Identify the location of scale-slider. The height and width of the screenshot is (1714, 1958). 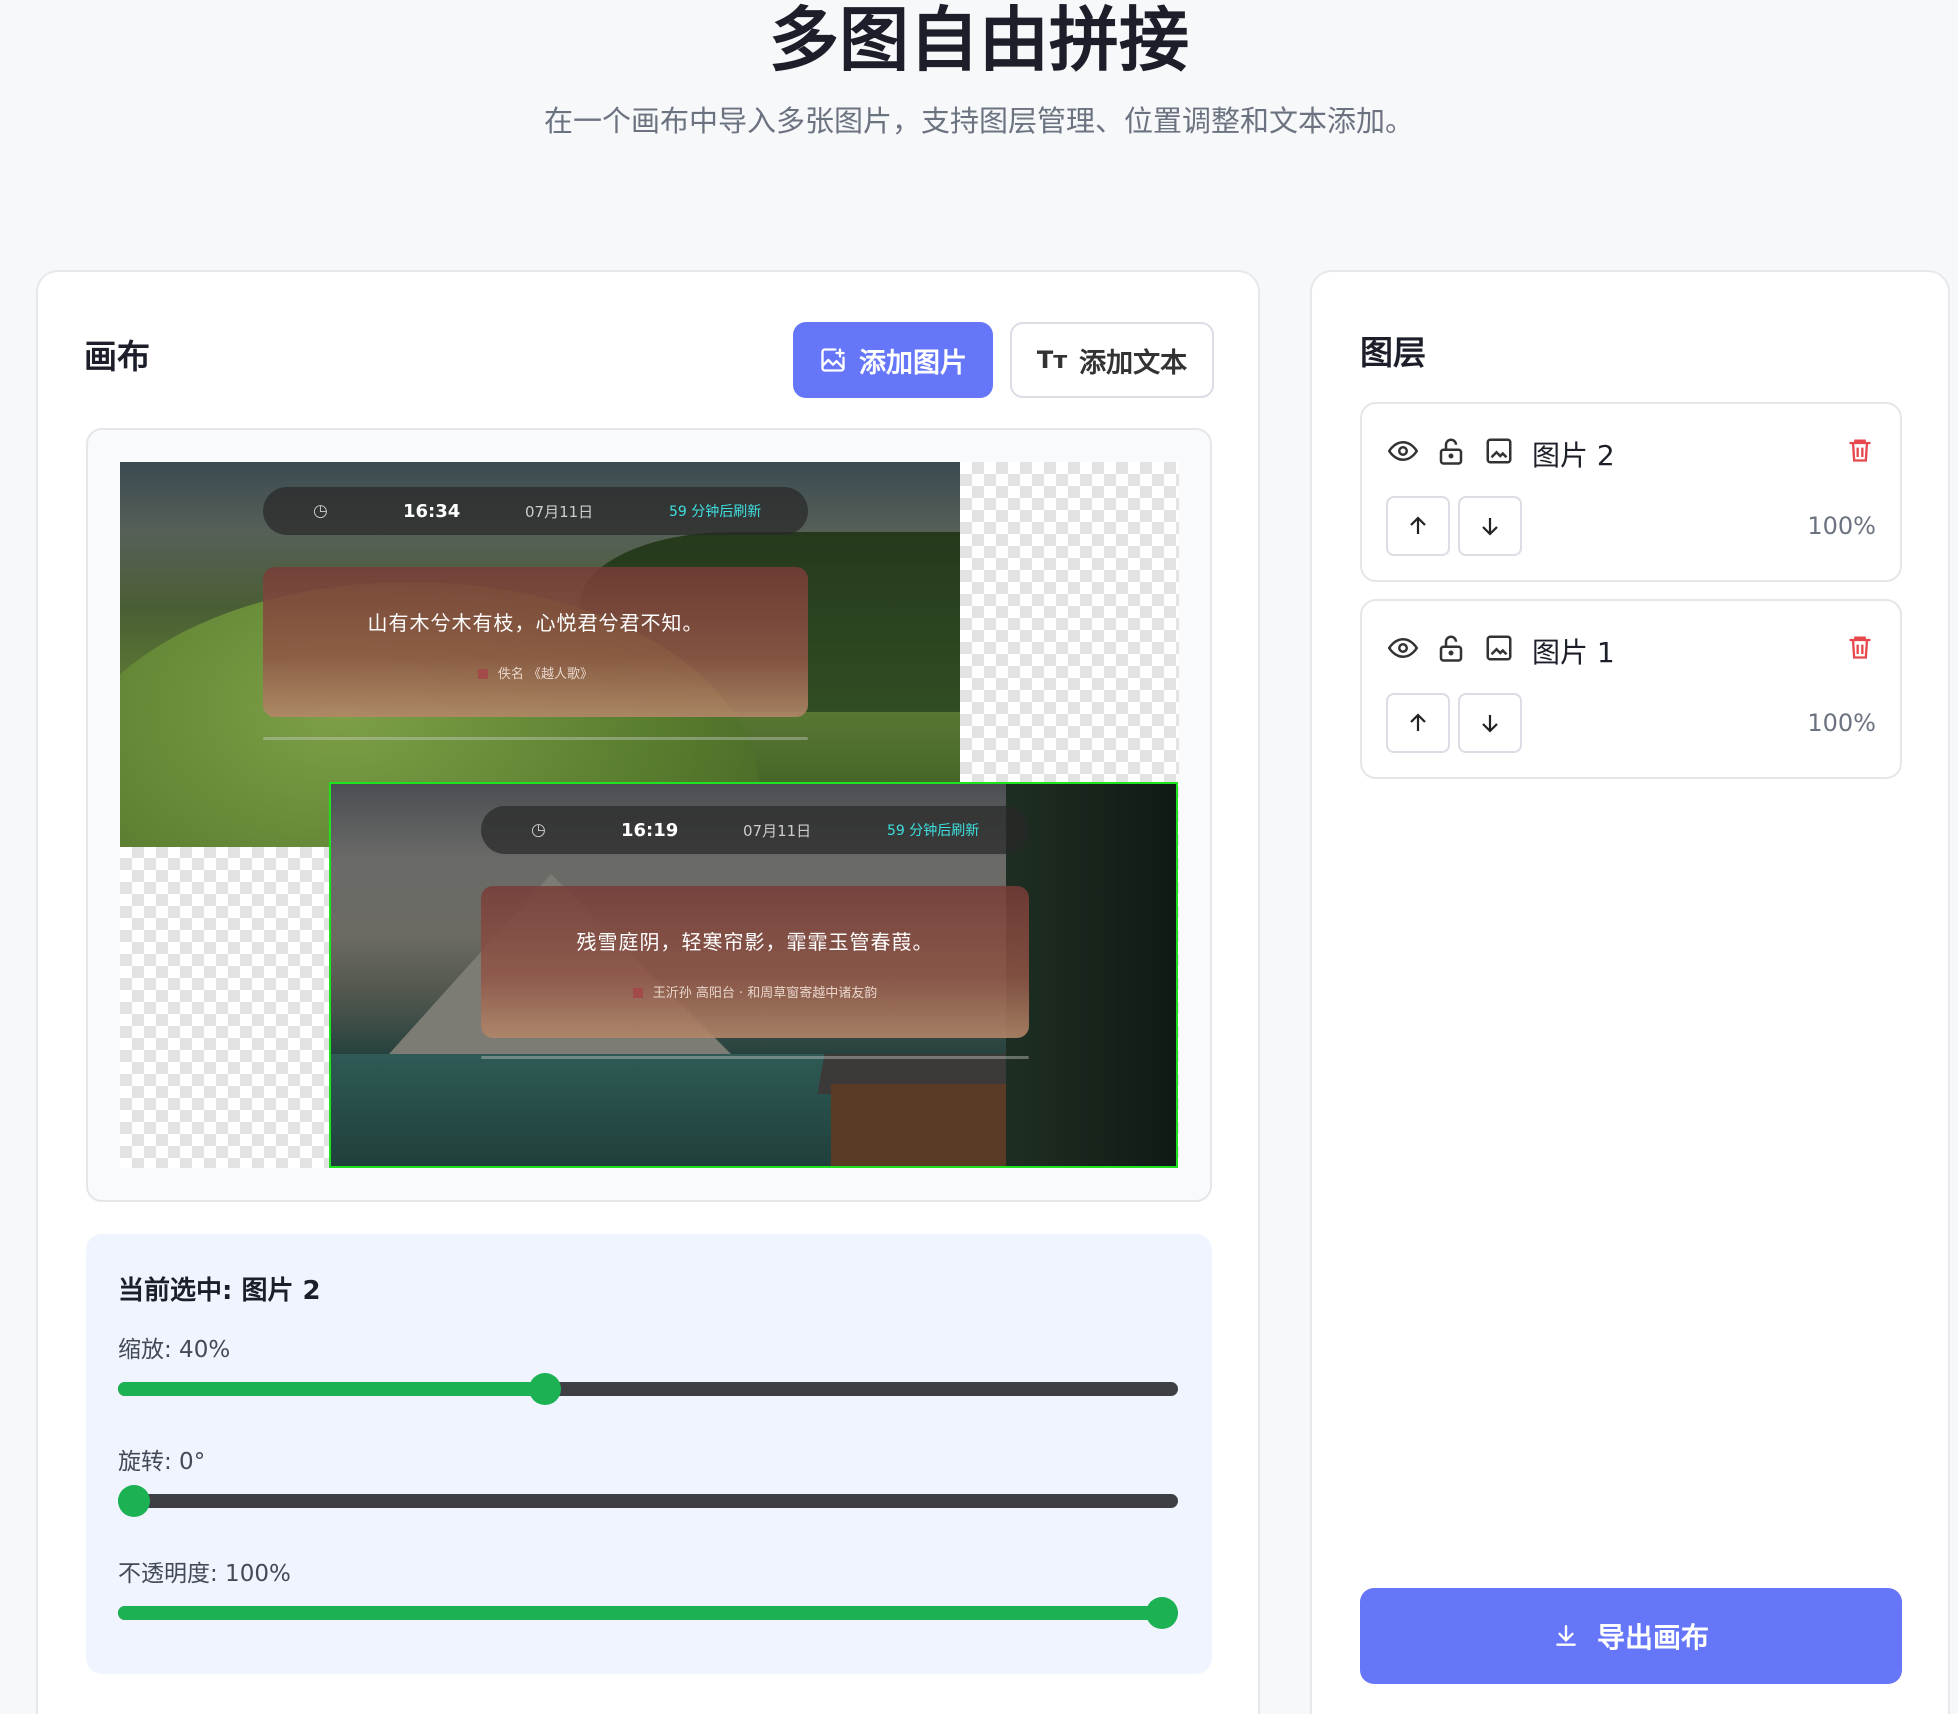
(648, 1389).